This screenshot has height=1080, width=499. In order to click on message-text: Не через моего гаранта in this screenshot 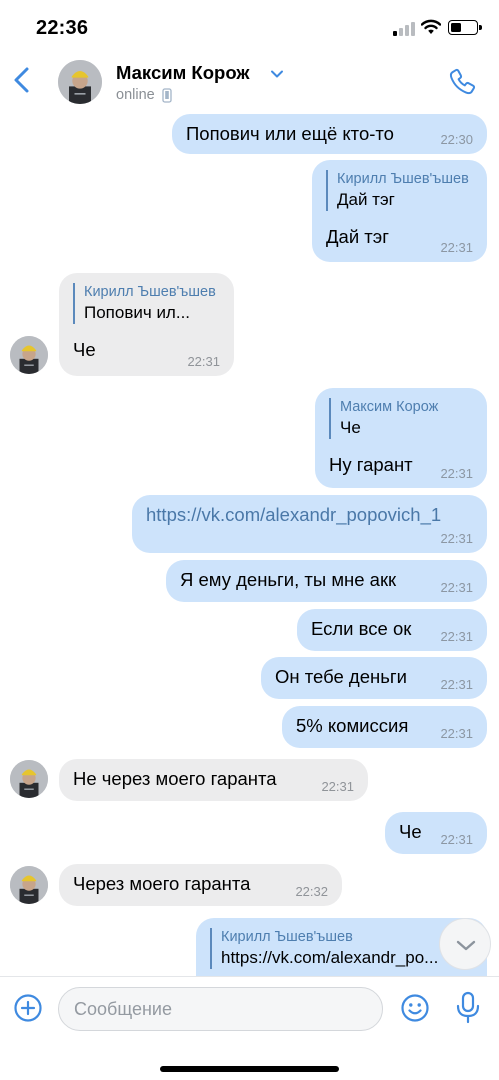, I will do `click(175, 778)`.